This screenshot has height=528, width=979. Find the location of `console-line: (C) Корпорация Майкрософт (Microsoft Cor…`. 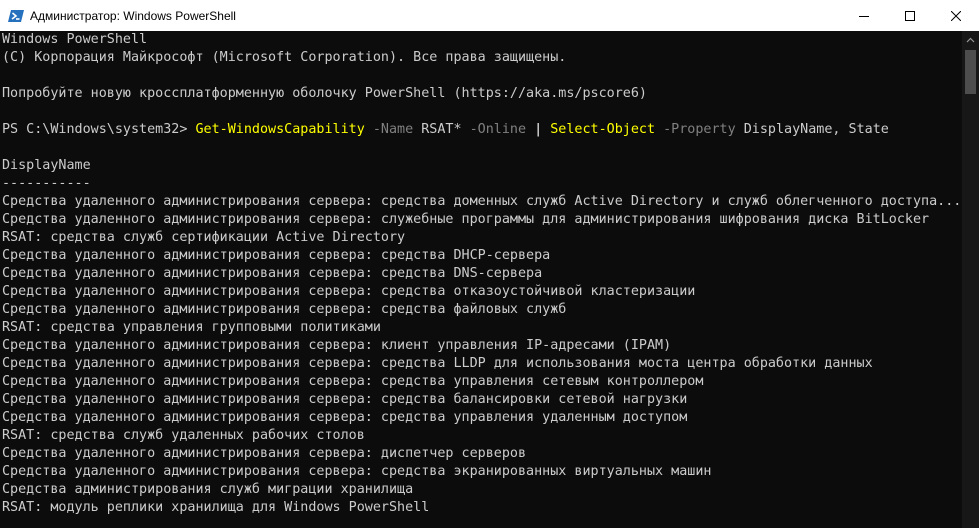

console-line: (C) Корпорация Майкрософт (Microsoft Cor… is located at coordinates (284, 57).